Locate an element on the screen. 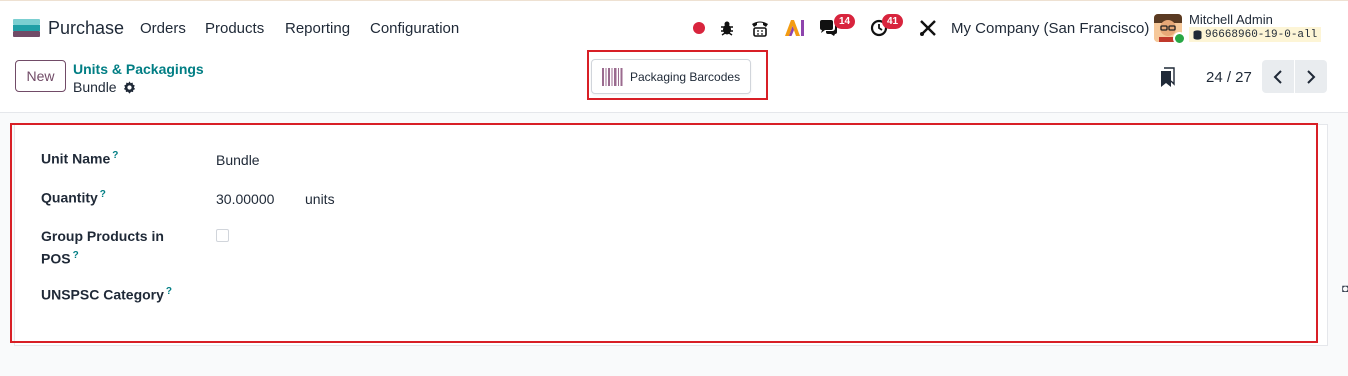 This screenshot has height=376, width=1348. new-button: New is located at coordinates (40, 76).